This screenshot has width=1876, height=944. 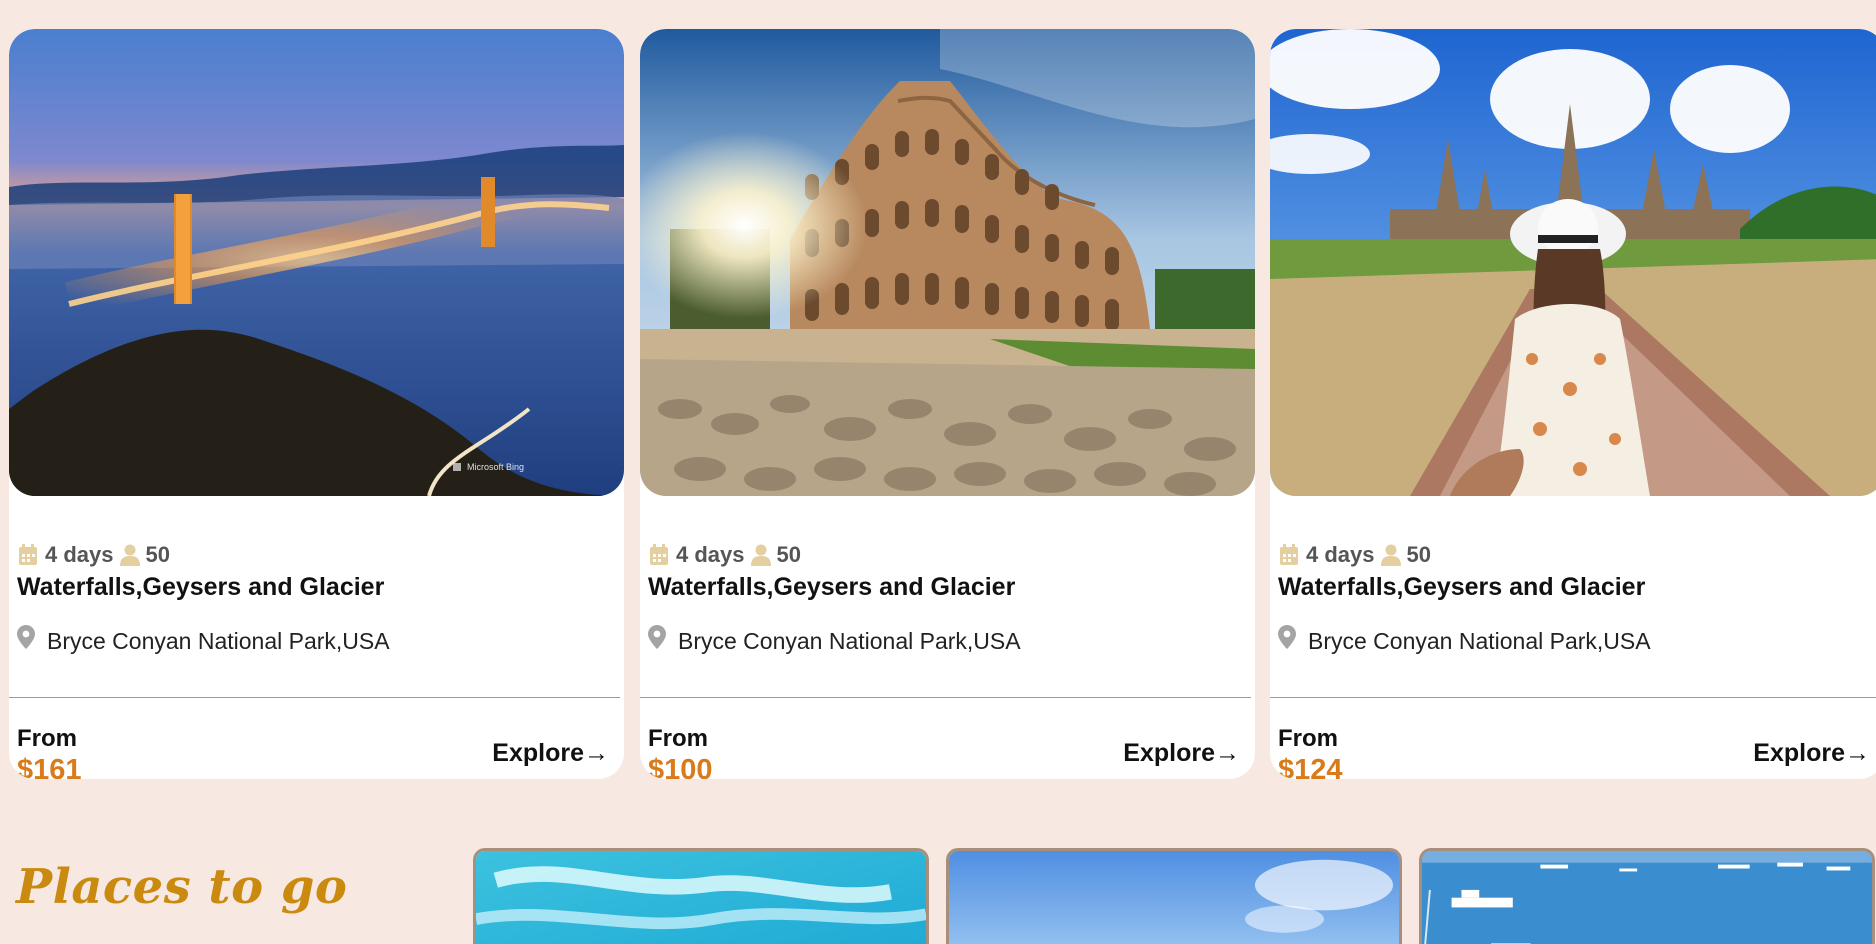 I want to click on blue-sky-image, so click(x=1174, y=896).